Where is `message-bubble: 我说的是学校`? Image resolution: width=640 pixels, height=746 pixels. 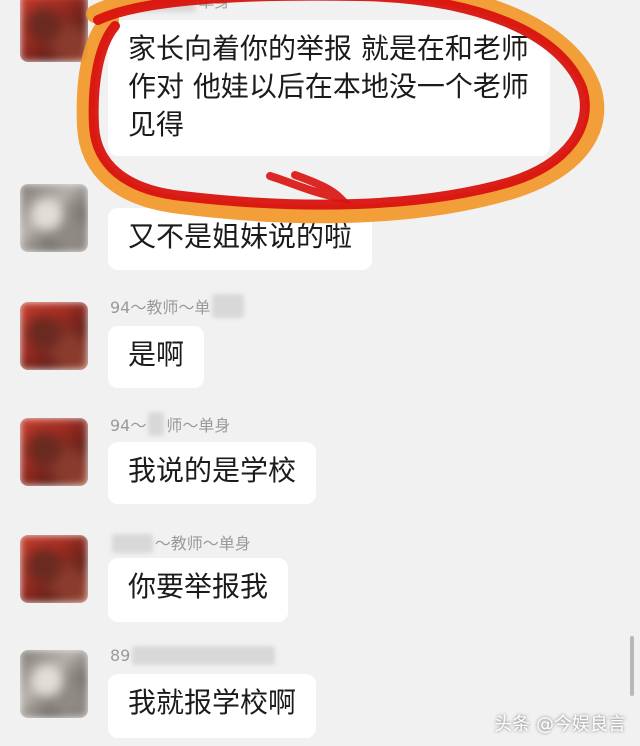 message-bubble: 我说的是学校 is located at coordinates (212, 473).